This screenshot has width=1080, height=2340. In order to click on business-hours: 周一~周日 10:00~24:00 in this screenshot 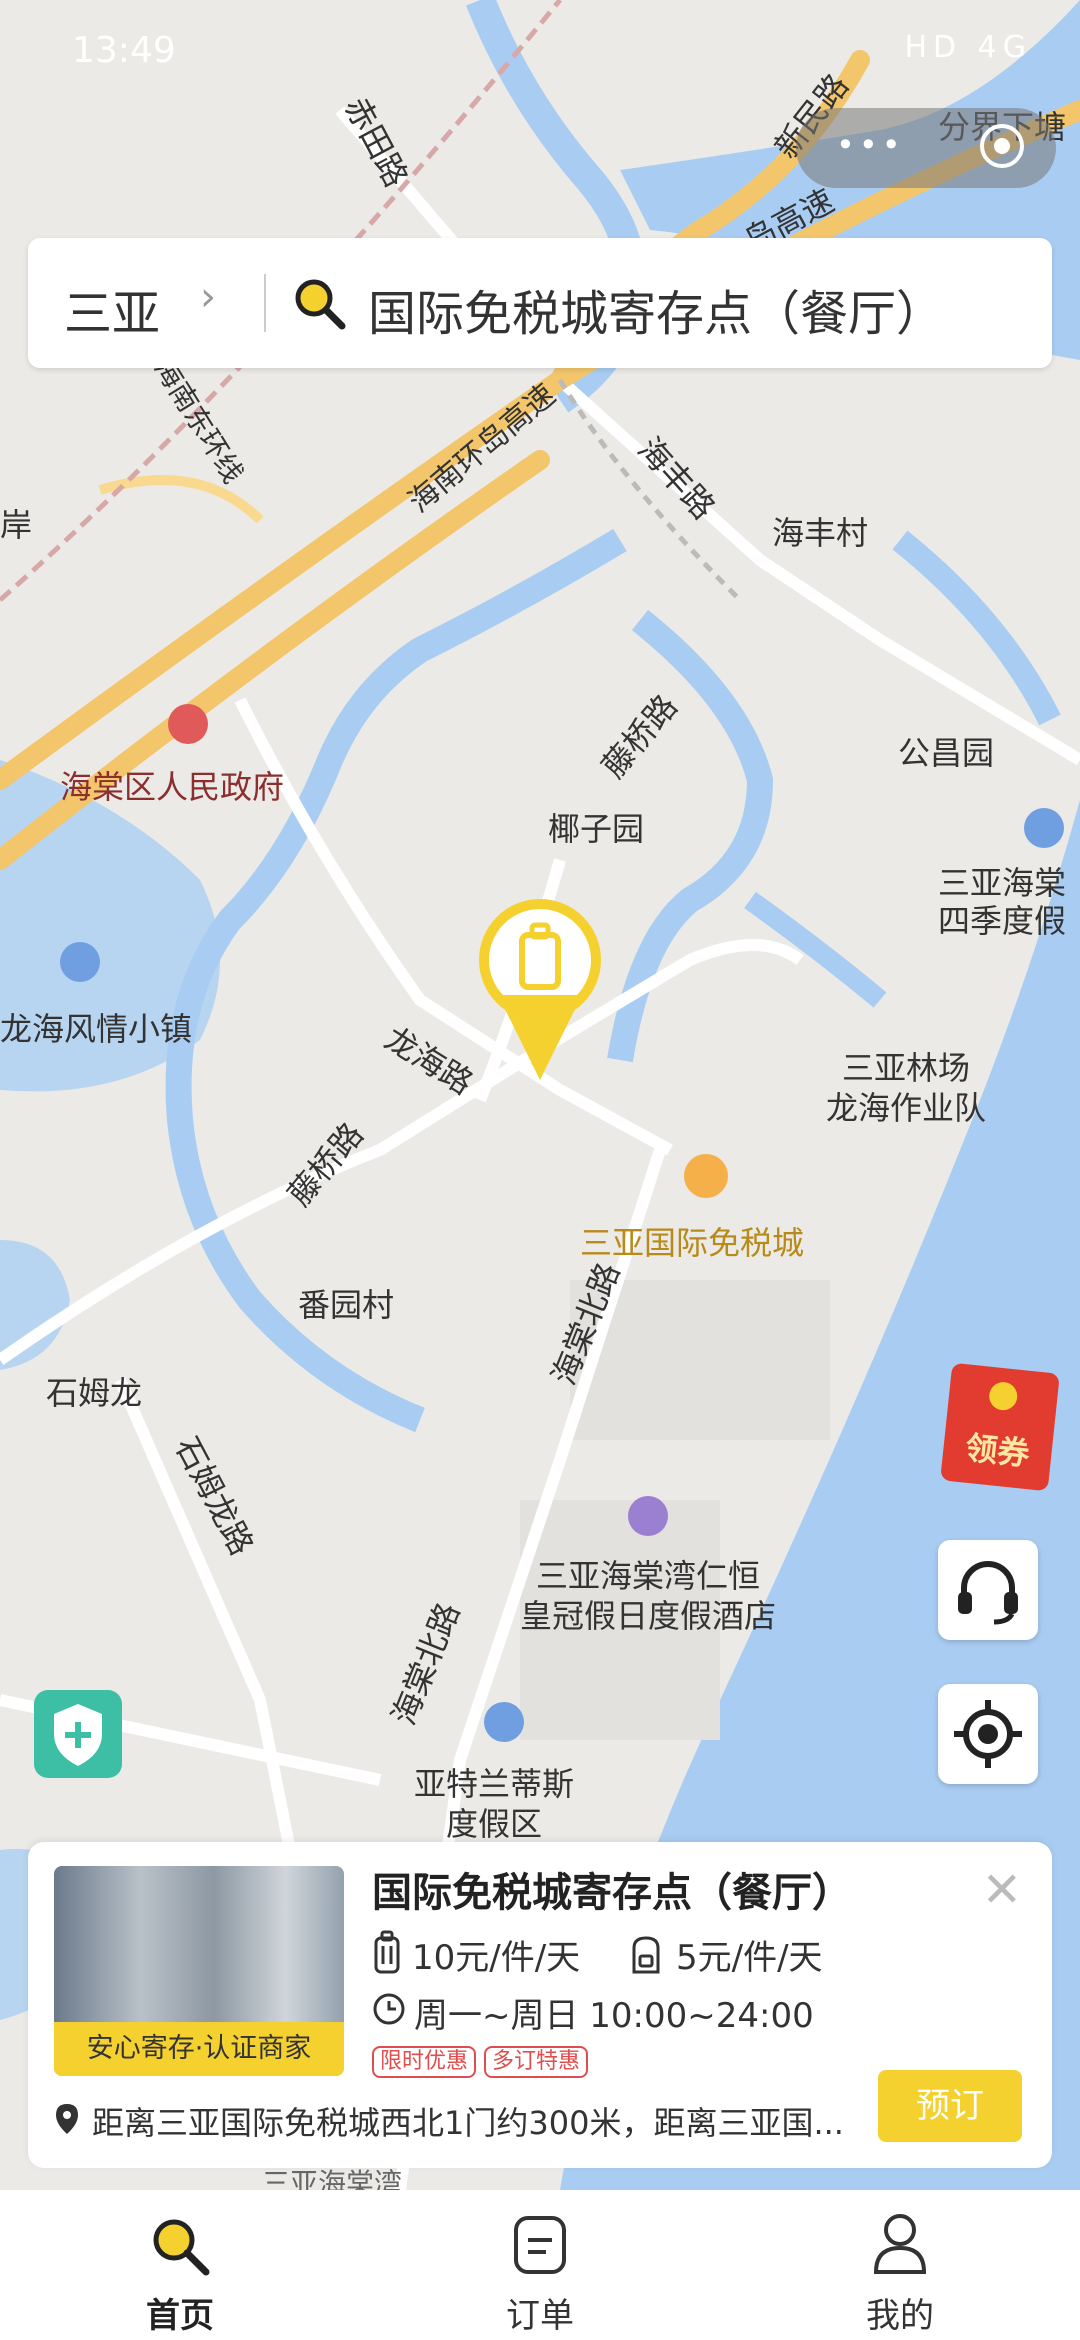, I will do `click(614, 2016)`.